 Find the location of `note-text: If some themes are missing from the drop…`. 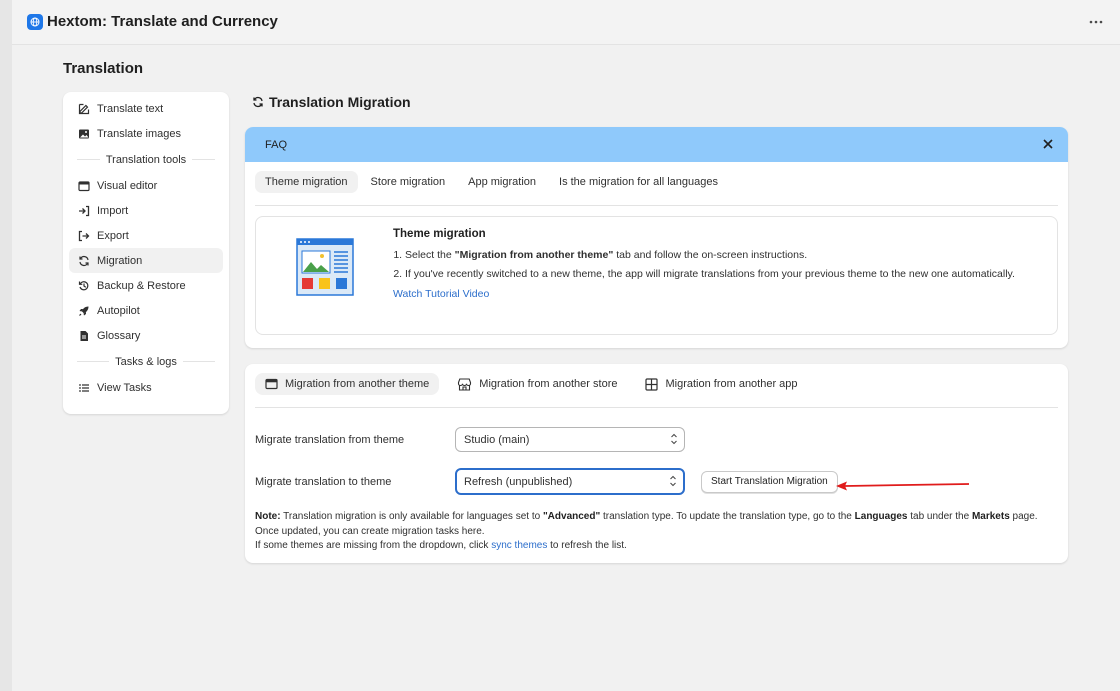

note-text: If some themes are missing from the drop… is located at coordinates (373, 545).